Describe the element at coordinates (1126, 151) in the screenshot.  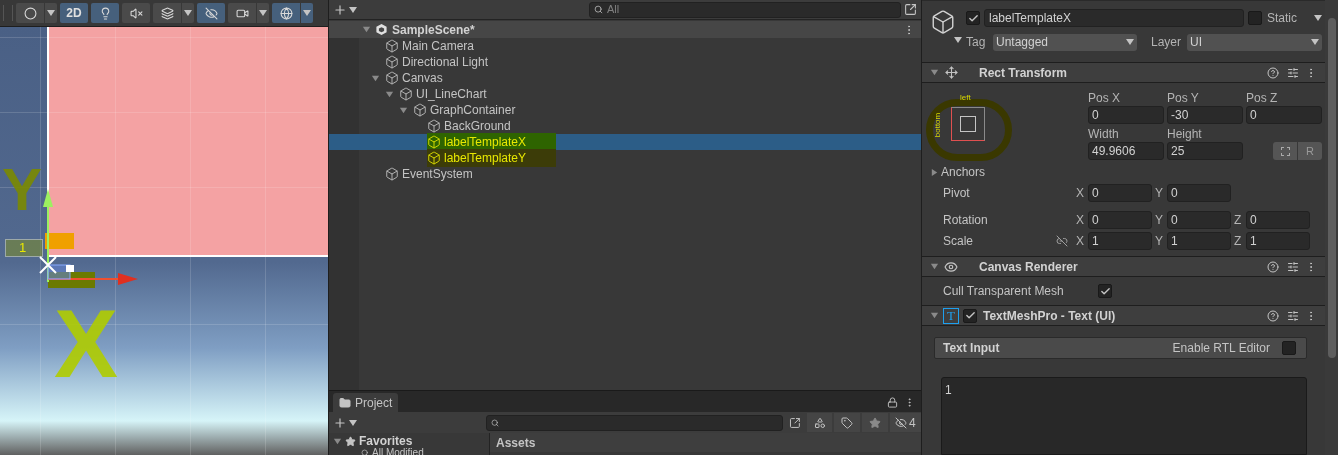
I see `number-field: 49.9606` at that location.